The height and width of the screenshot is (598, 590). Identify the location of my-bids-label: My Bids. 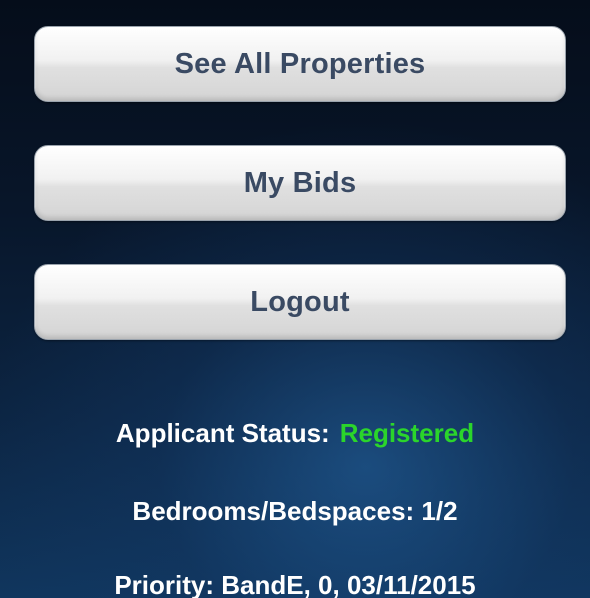
(300, 182).